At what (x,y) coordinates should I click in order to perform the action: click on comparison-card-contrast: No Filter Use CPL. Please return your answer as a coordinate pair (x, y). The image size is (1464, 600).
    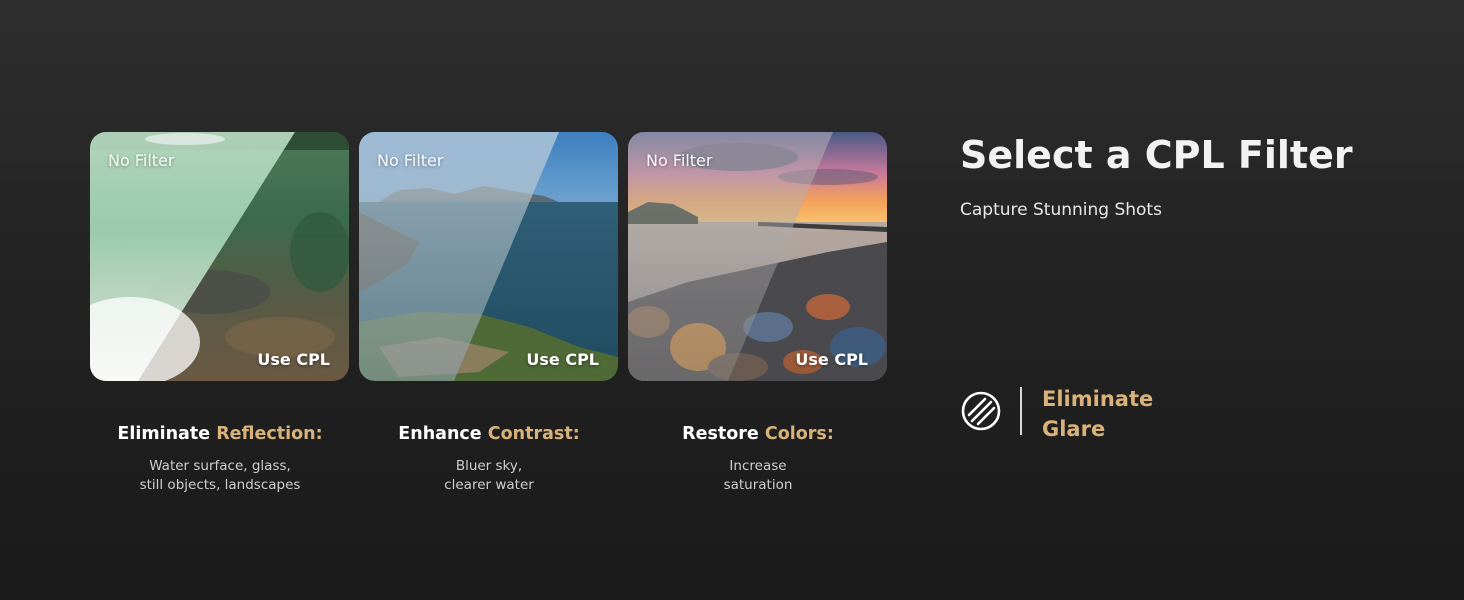
    Looking at the image, I should click on (488, 256).